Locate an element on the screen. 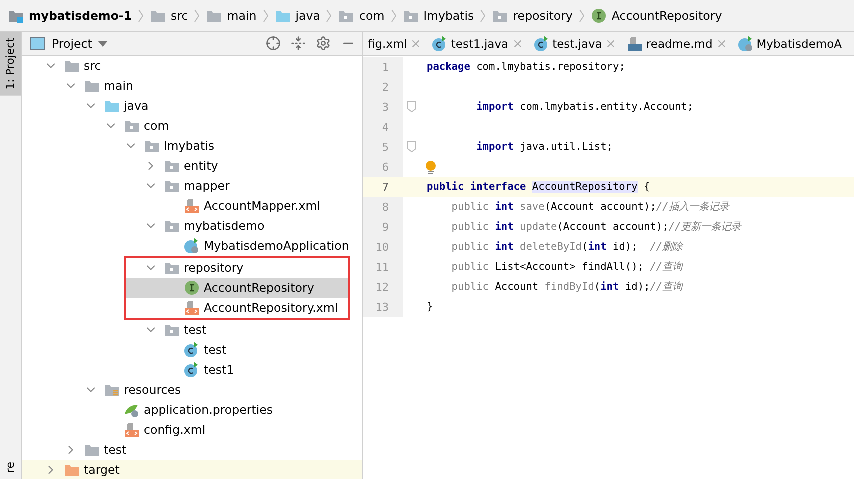 This screenshot has height=479, width=854. side-tab: 1: Project is located at coordinates (10, 64).